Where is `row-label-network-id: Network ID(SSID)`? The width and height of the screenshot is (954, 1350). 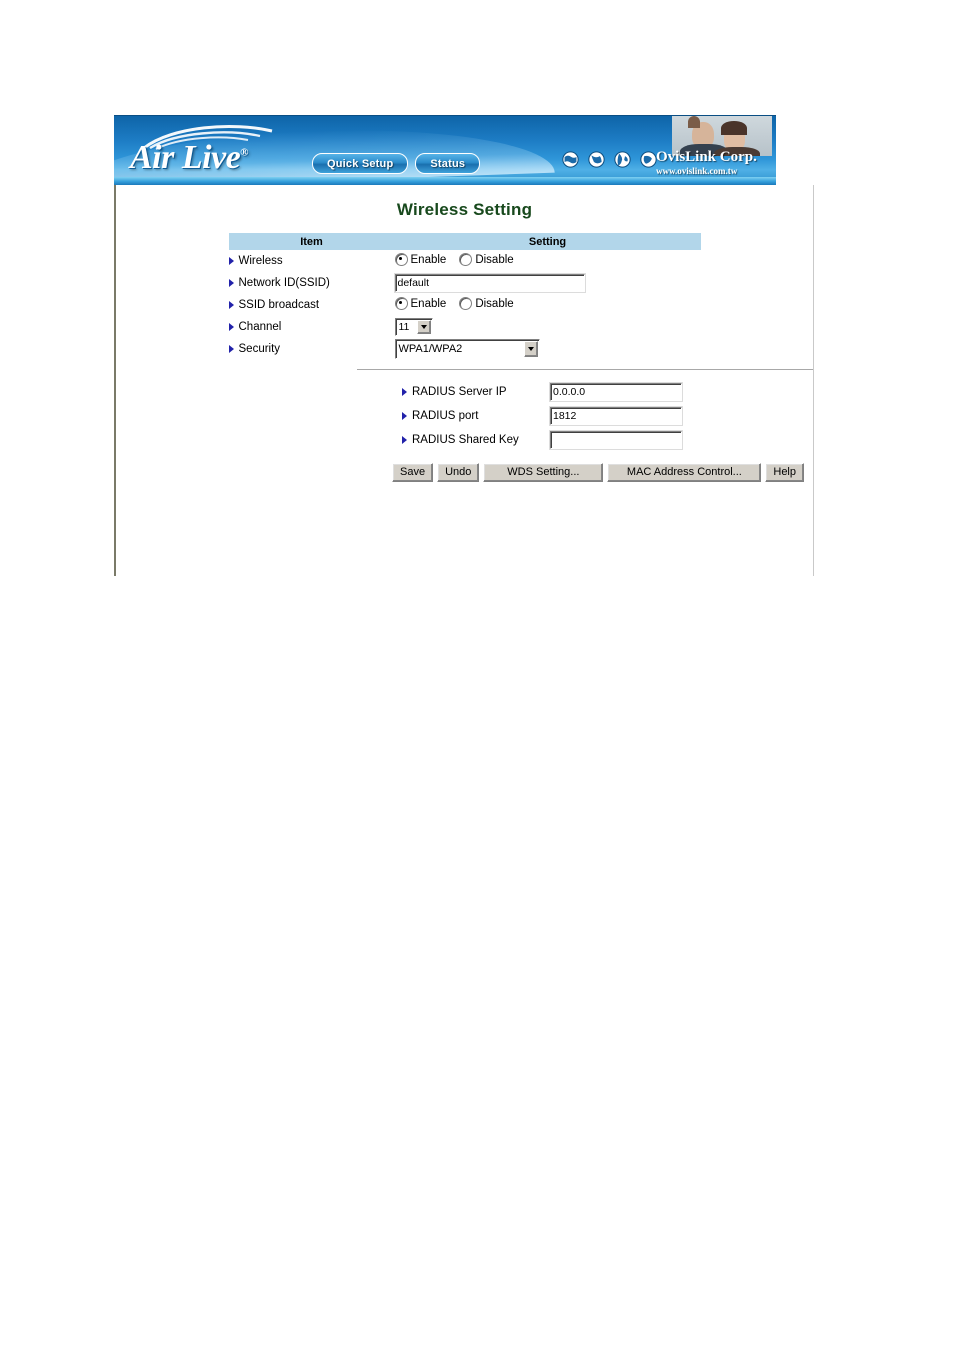 row-label-network-id: Network ID(SSID) is located at coordinates (311, 283).